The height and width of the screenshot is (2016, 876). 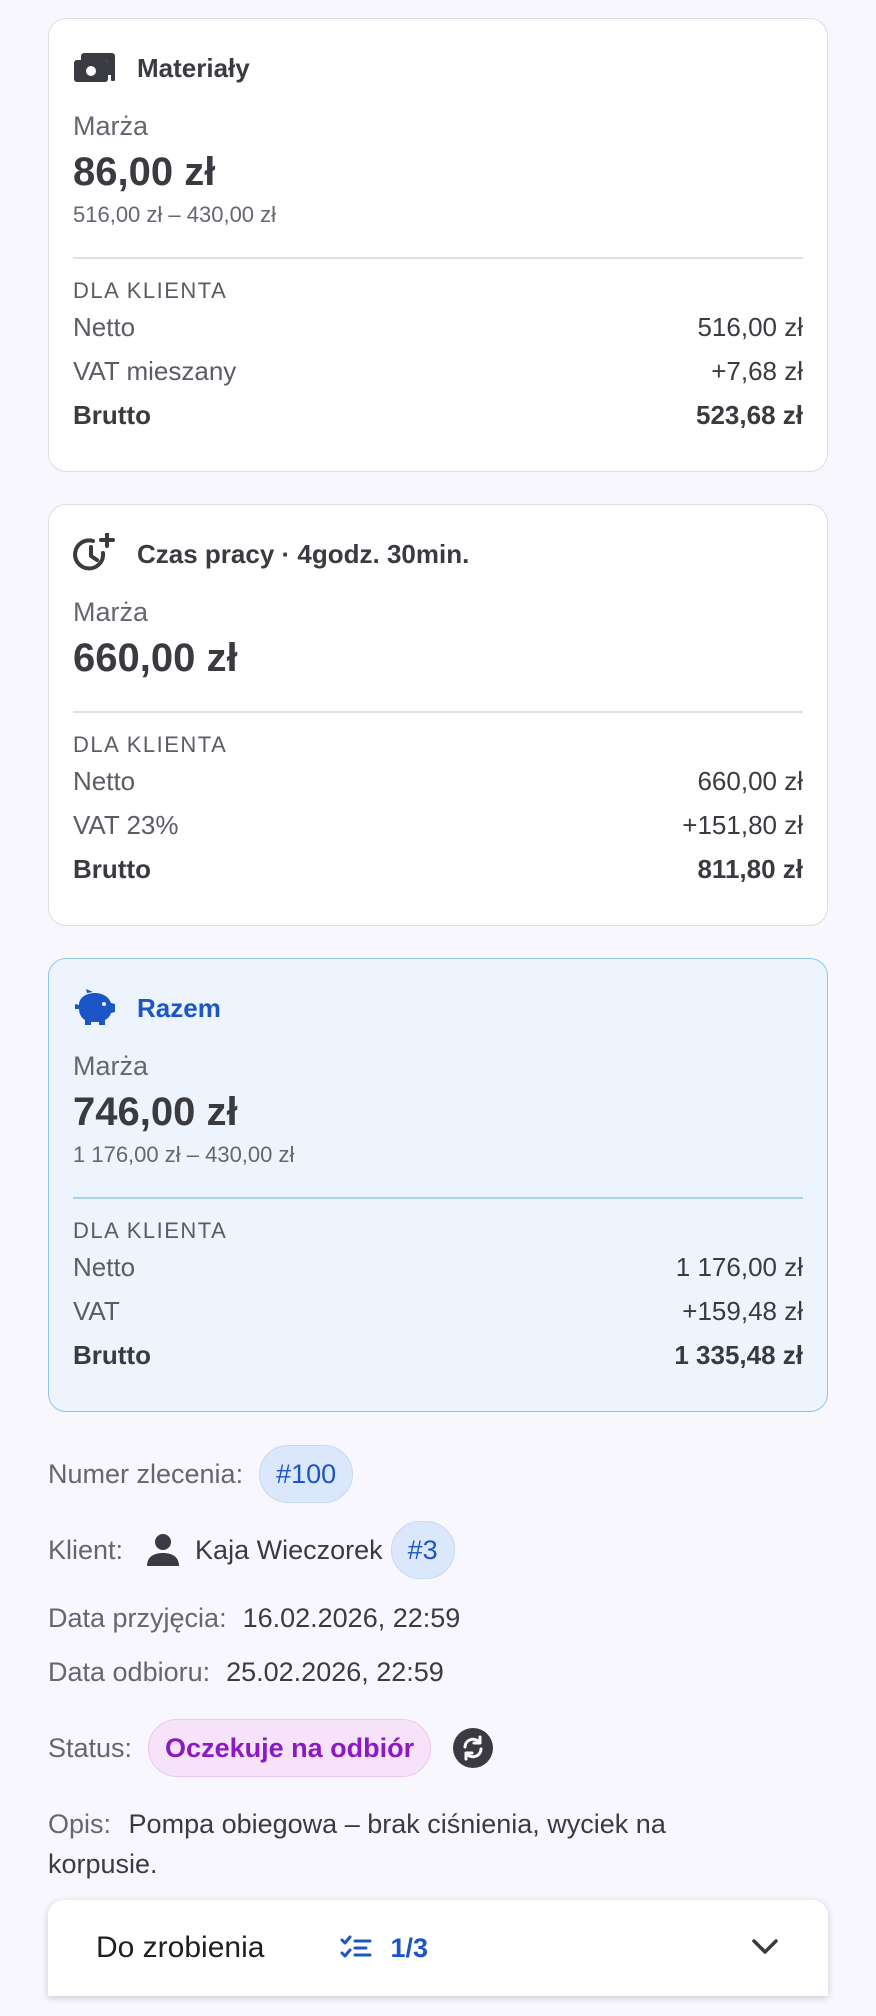 I want to click on vat-value: +151,80 zł, so click(x=742, y=825).